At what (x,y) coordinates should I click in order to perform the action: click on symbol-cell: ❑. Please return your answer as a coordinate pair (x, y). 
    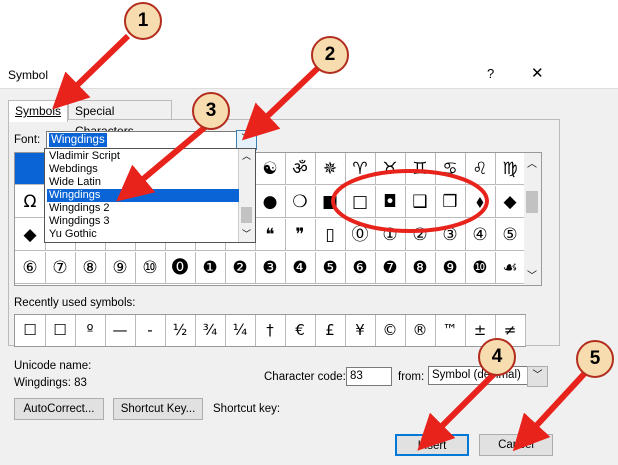
    Looking at the image, I should click on (420, 202).